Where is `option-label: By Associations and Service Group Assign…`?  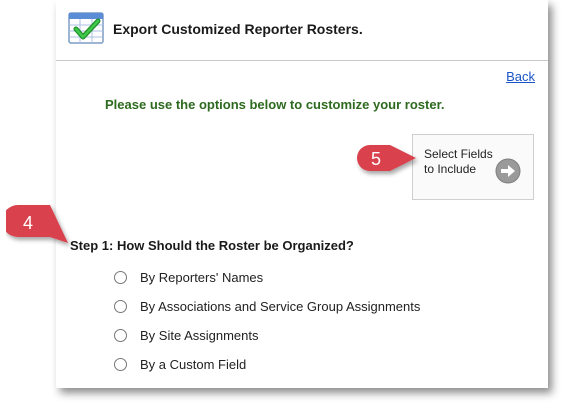
option-label: By Associations and Service Group Assign… is located at coordinates (280, 306).